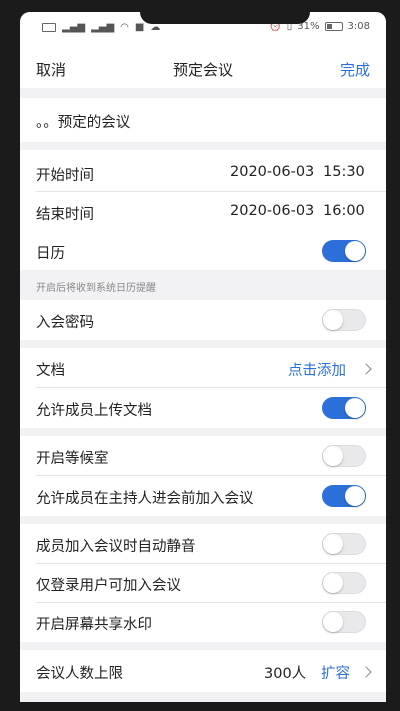 The height and width of the screenshot is (711, 400). I want to click on allow-upload-toggle, so click(344, 408).